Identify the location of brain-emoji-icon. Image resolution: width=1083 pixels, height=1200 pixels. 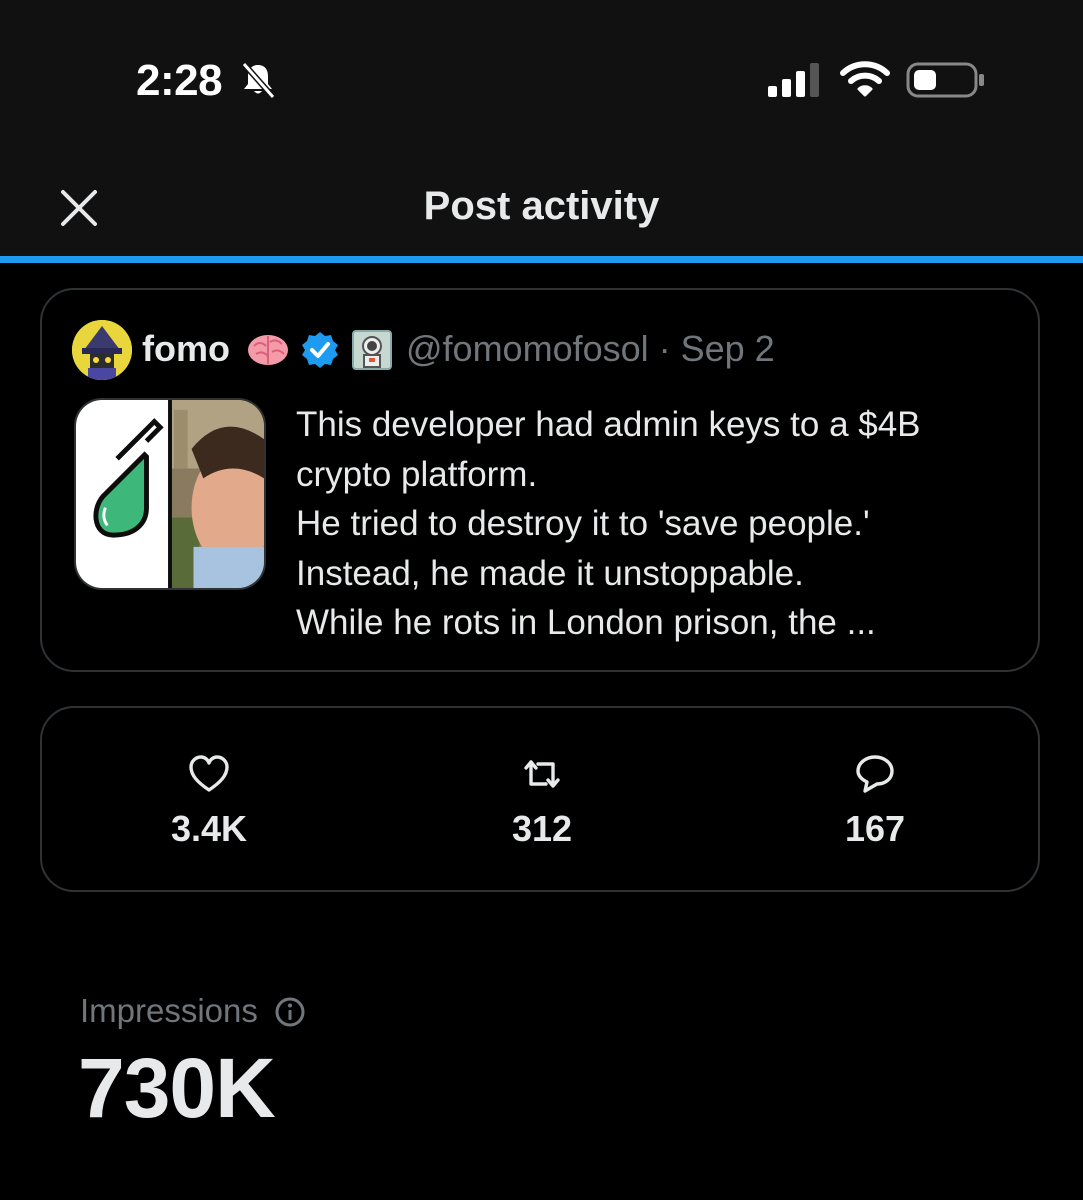
(268, 350).